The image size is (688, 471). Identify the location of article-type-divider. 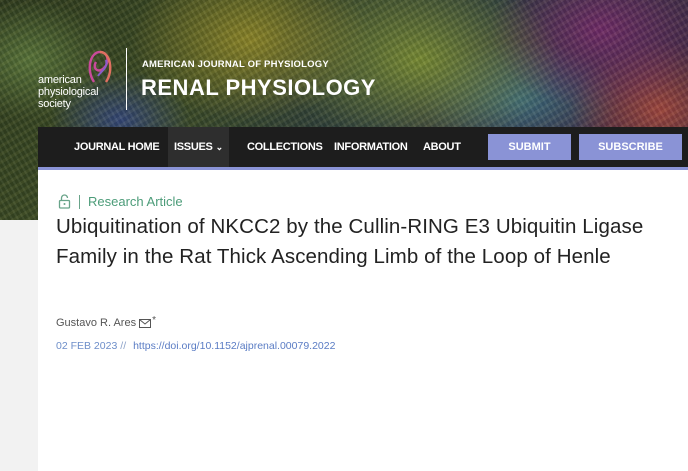
(79, 202).